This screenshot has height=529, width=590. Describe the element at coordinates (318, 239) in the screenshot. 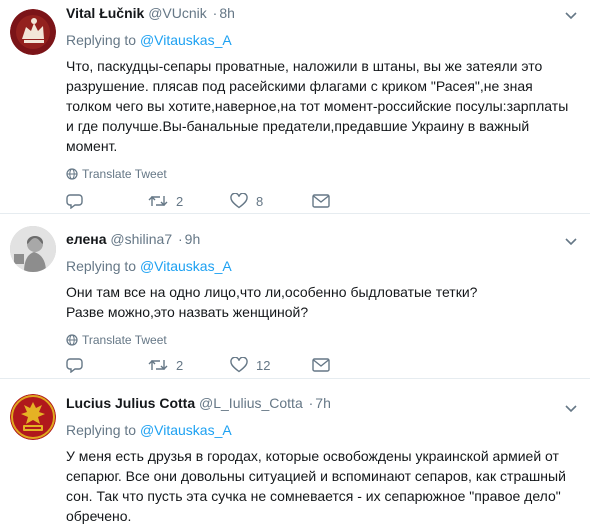

I see `tweet-header: елена @shilina7 · 9h` at that location.